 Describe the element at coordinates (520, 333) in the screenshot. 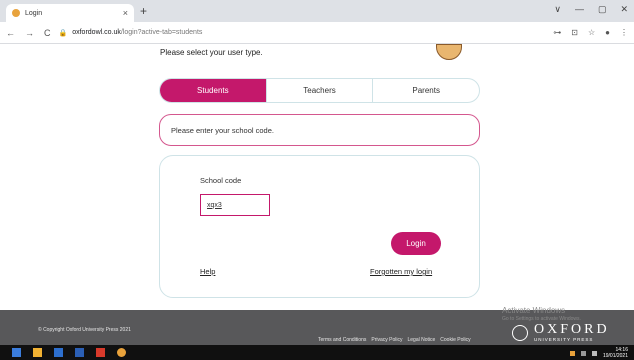

I see `oxford-logo-icon` at that location.